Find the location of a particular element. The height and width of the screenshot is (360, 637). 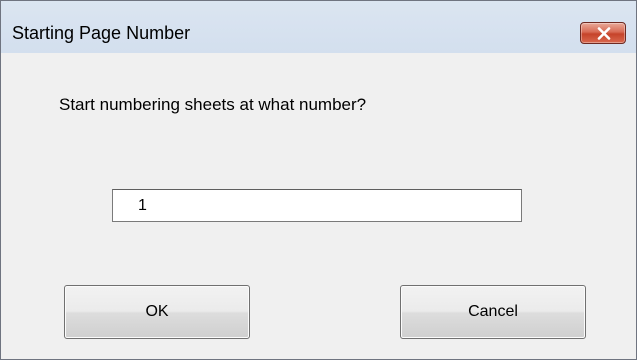

title-bar: Starting Page Number is located at coordinates (318, 27).